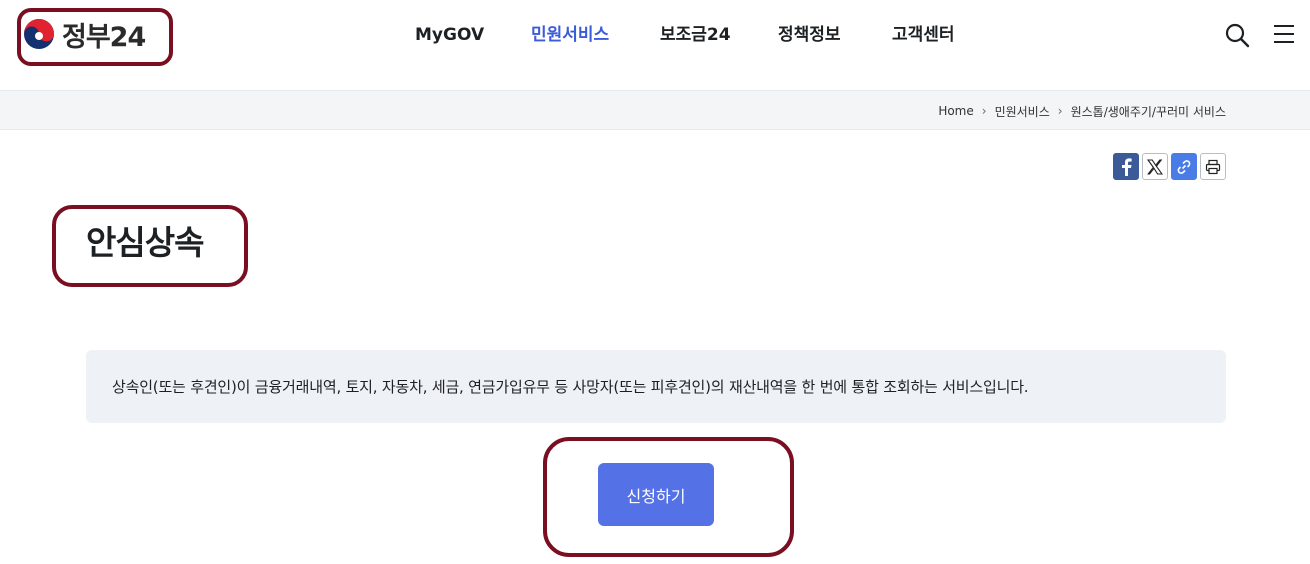  I want to click on nav-item-mygov: MyGOV, so click(449, 35).